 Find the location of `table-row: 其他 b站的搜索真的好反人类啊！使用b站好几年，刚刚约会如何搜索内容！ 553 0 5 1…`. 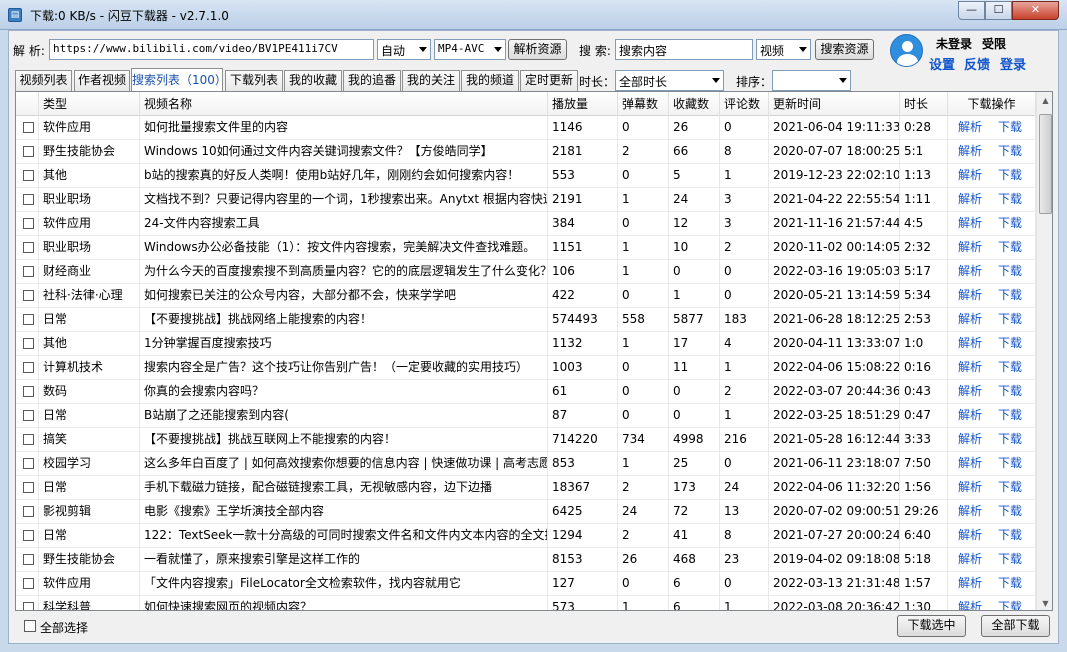

table-row: 其他 b站的搜索真的好反人类啊！使用b站好几年，刚刚约会如何搜索内容！ 553 0 5 1… is located at coordinates (526, 176).